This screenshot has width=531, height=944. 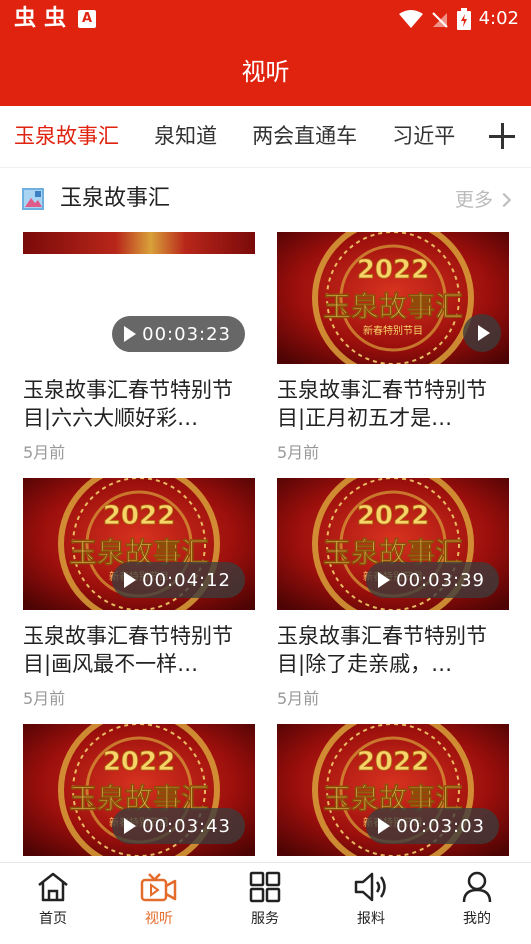 I want to click on speaker-icon, so click(x=370, y=887).